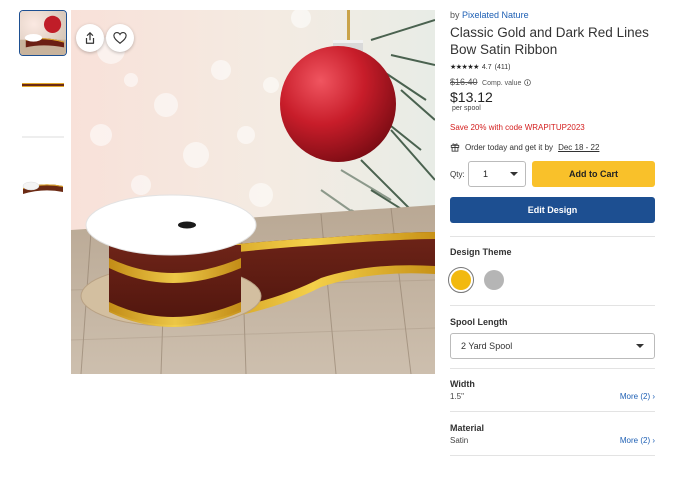  I want to click on quantity-value: 1, so click(486, 174).